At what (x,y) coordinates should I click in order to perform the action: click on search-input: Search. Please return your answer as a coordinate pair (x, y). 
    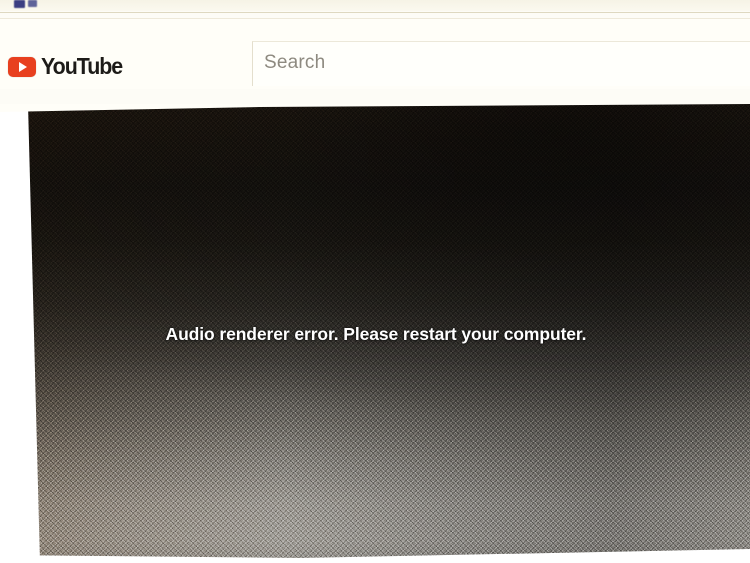
    Looking at the image, I should click on (294, 63).